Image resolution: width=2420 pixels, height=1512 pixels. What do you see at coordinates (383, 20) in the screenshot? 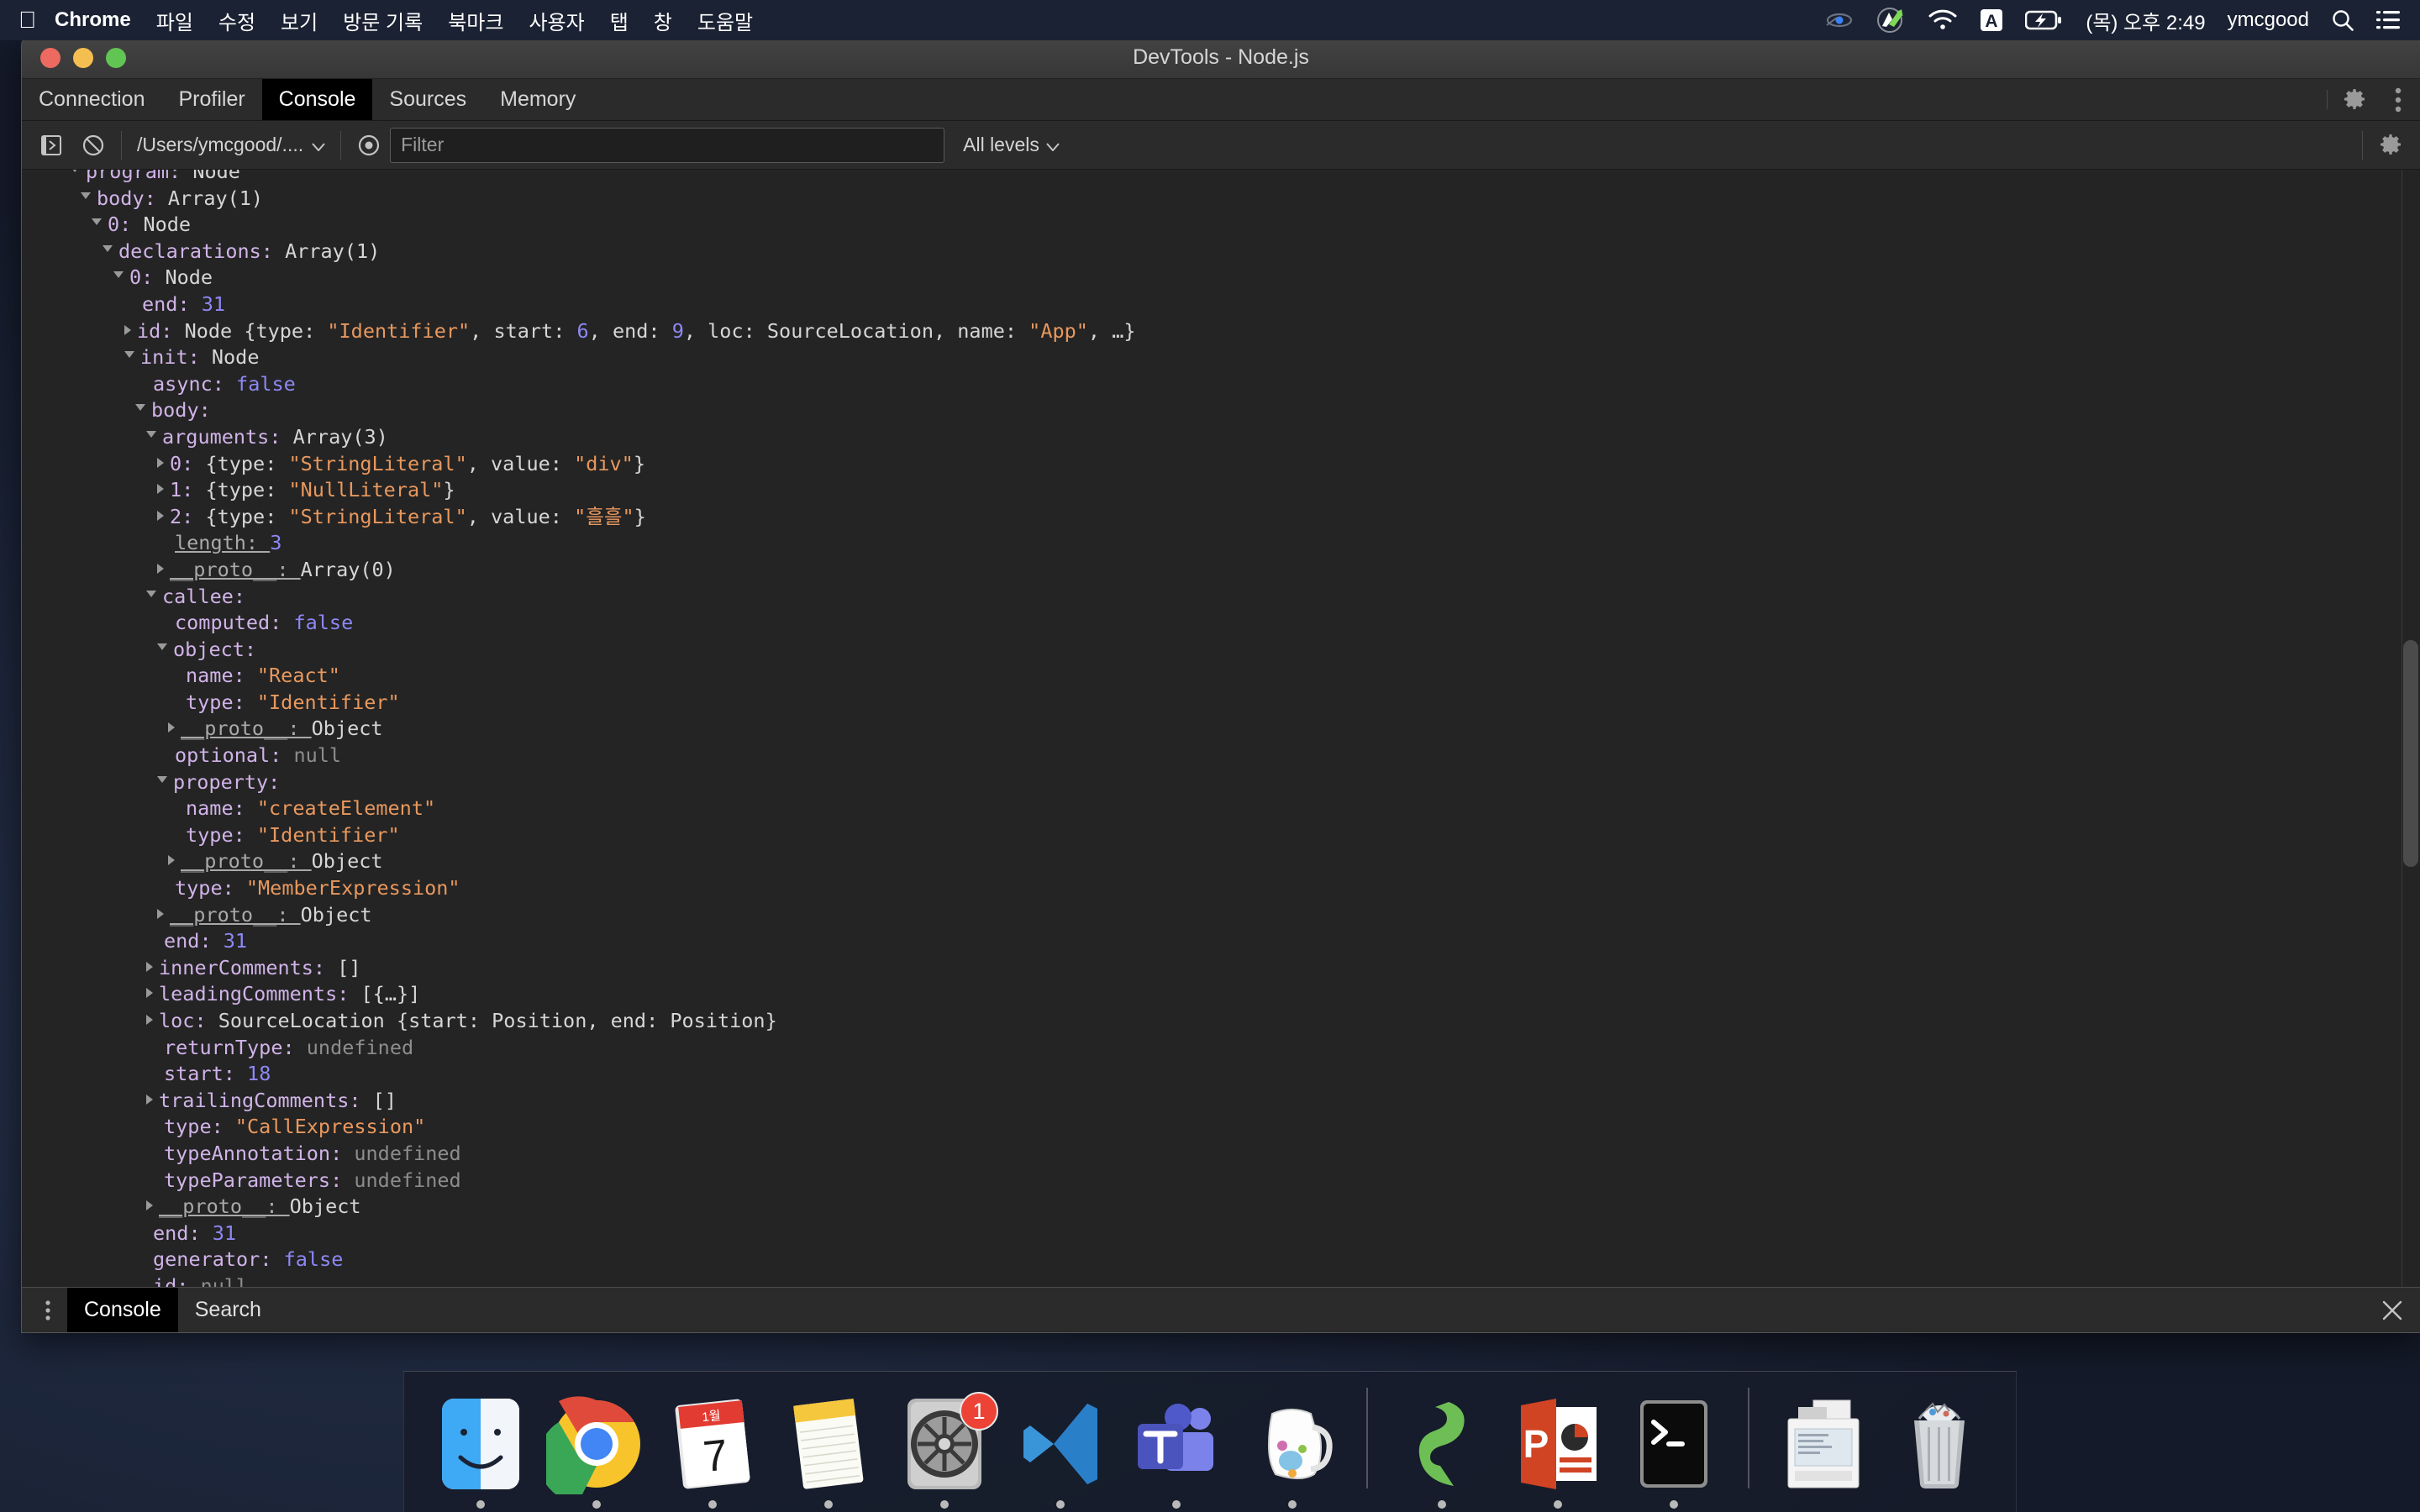
I see `menu-item-history: 방문 기록` at bounding box center [383, 20].